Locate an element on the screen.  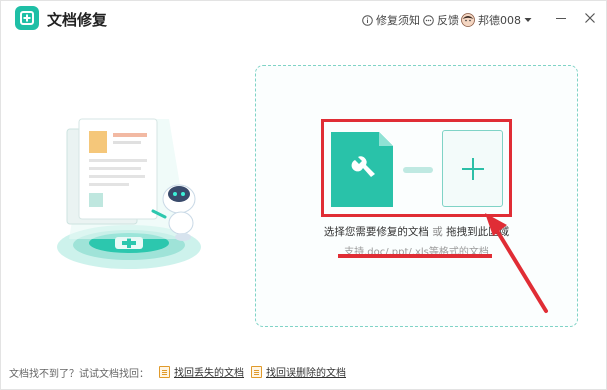
footer-hint: 文档找不到了？试试文档找回： is located at coordinates (79, 374).